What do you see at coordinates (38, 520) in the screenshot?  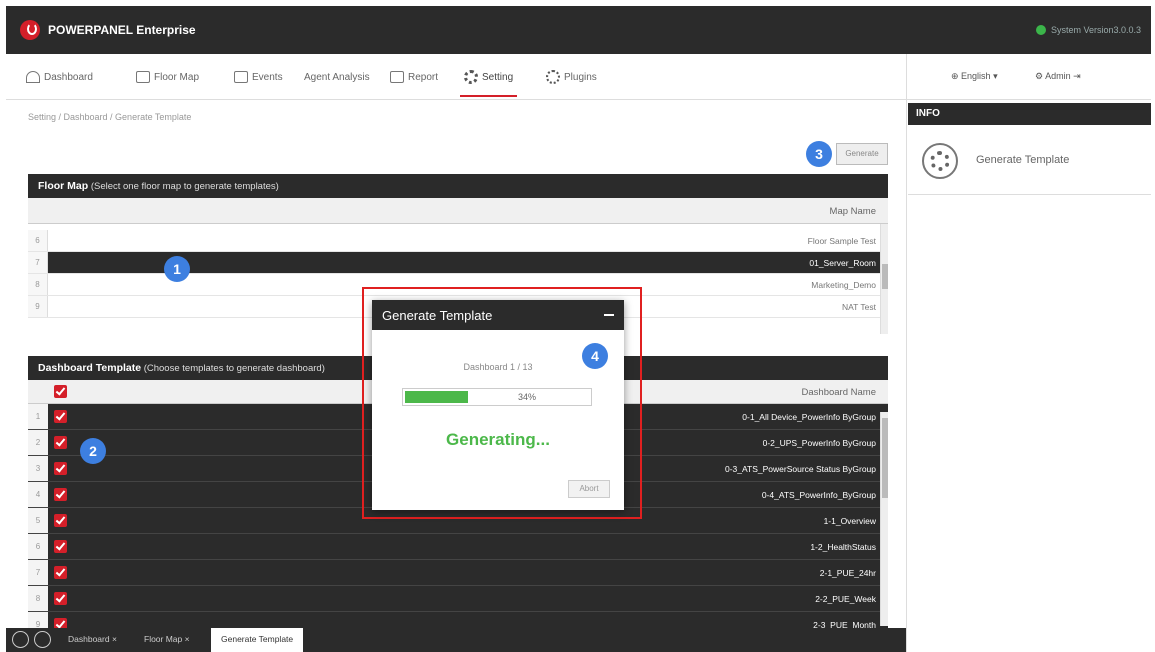 I see `row-number: 5` at bounding box center [38, 520].